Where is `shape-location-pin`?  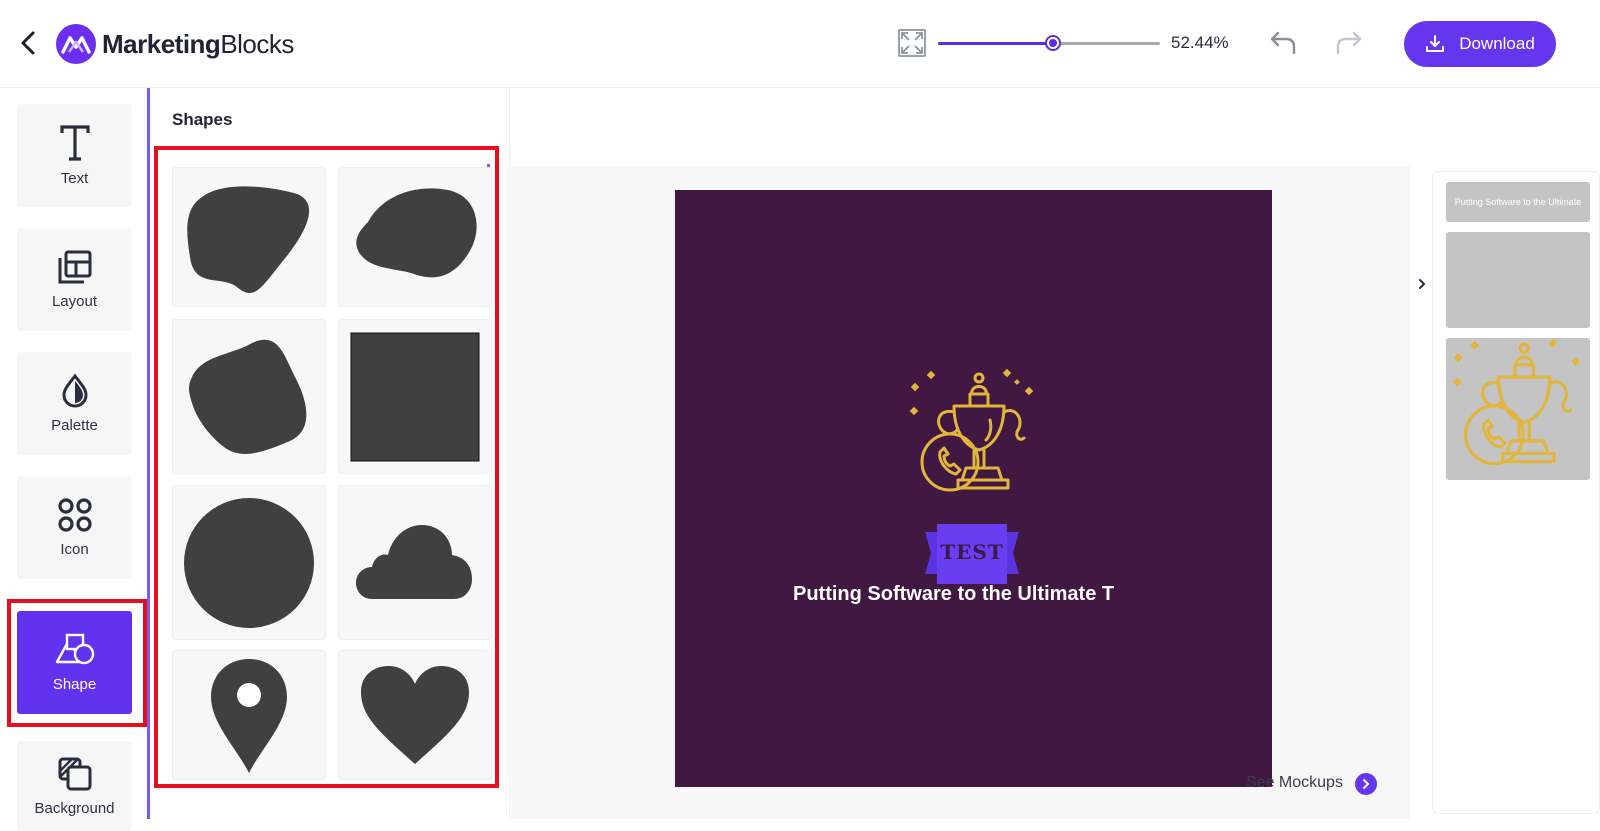
shape-location-pin is located at coordinates (249, 715).